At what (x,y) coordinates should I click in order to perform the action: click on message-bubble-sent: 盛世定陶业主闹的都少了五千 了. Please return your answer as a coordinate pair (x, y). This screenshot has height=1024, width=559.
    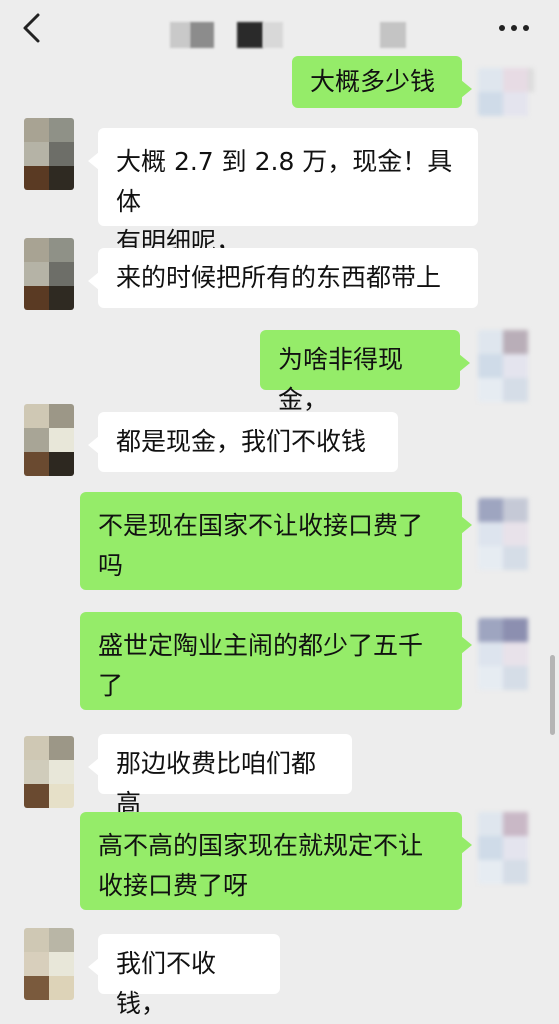
    Looking at the image, I should click on (276, 661).